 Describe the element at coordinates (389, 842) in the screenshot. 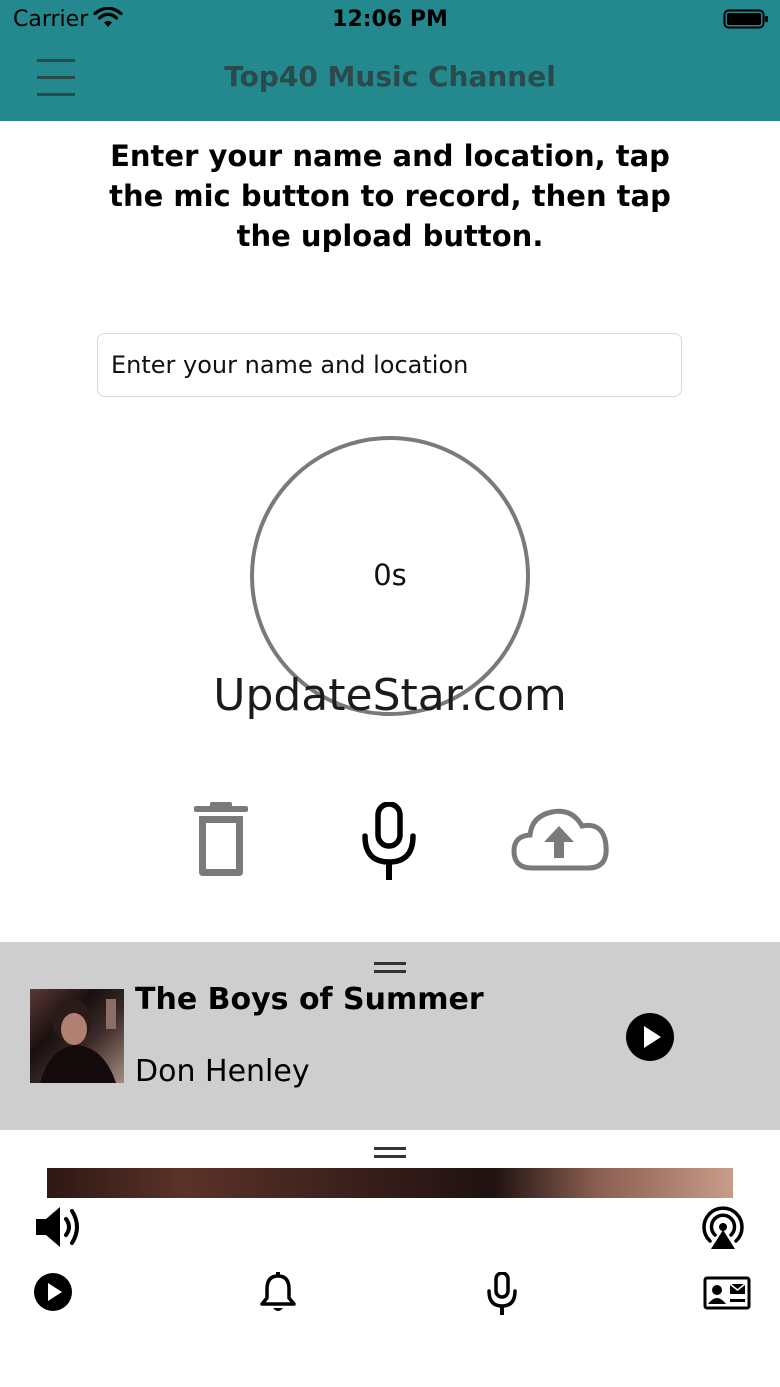

I see `mic-icon` at that location.